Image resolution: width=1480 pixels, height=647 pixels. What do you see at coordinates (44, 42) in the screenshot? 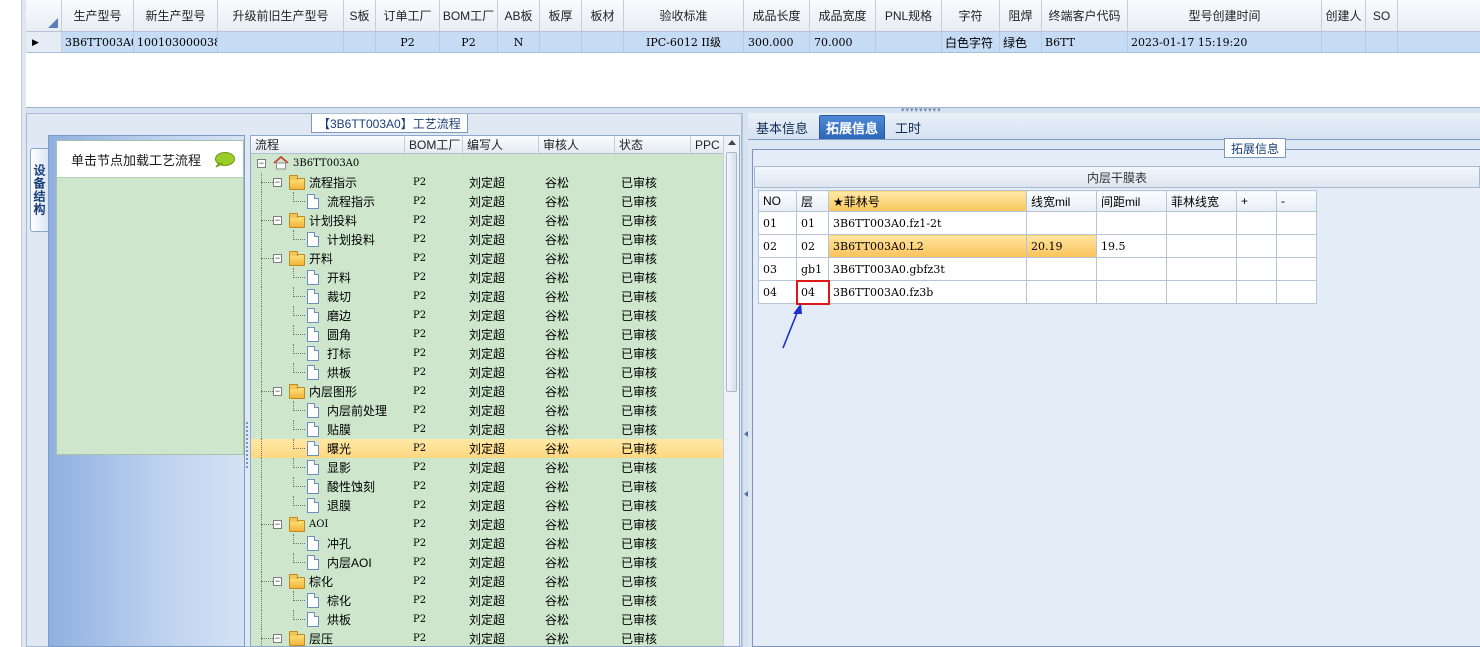
I see `row-pointer-icon: ▶` at bounding box center [44, 42].